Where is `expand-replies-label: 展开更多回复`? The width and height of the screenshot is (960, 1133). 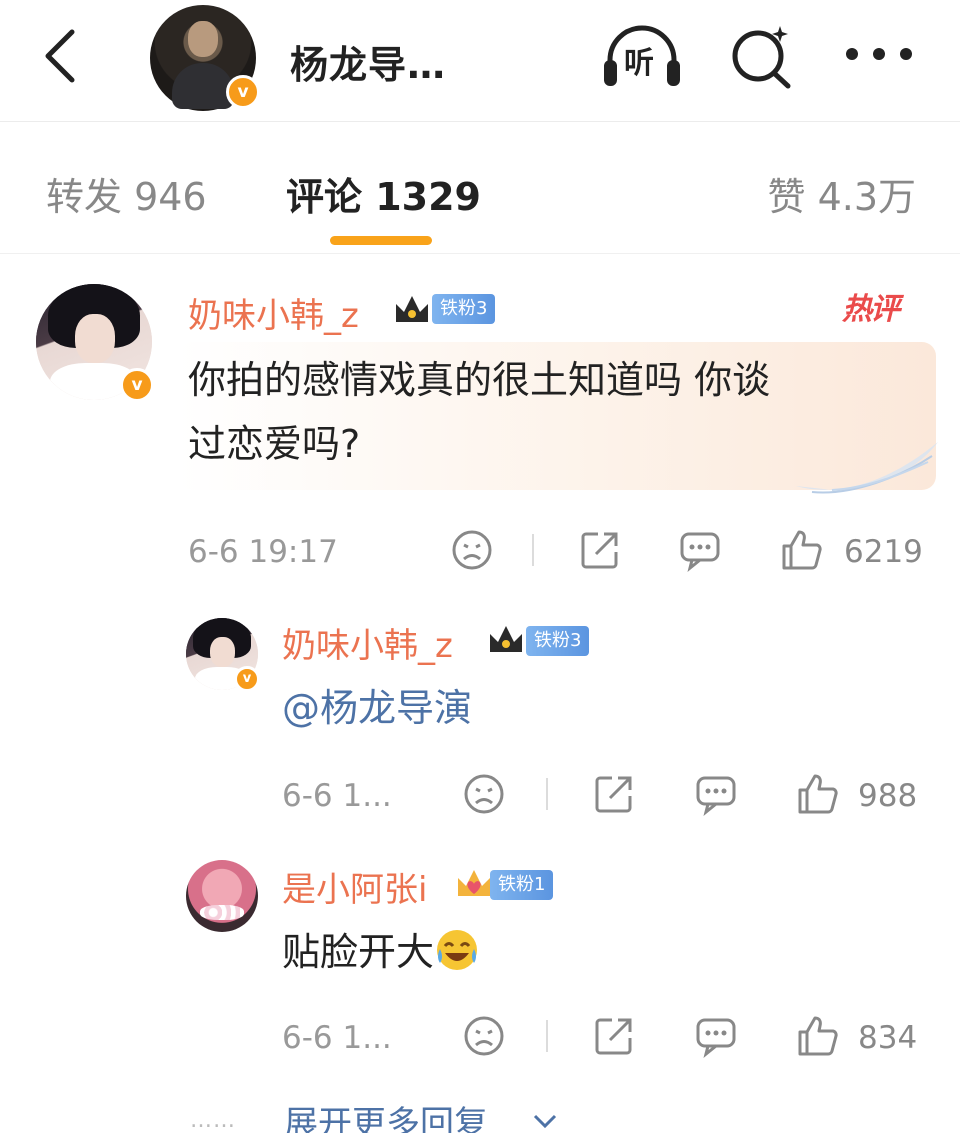 expand-replies-label: 展开更多回复 is located at coordinates (386, 1118).